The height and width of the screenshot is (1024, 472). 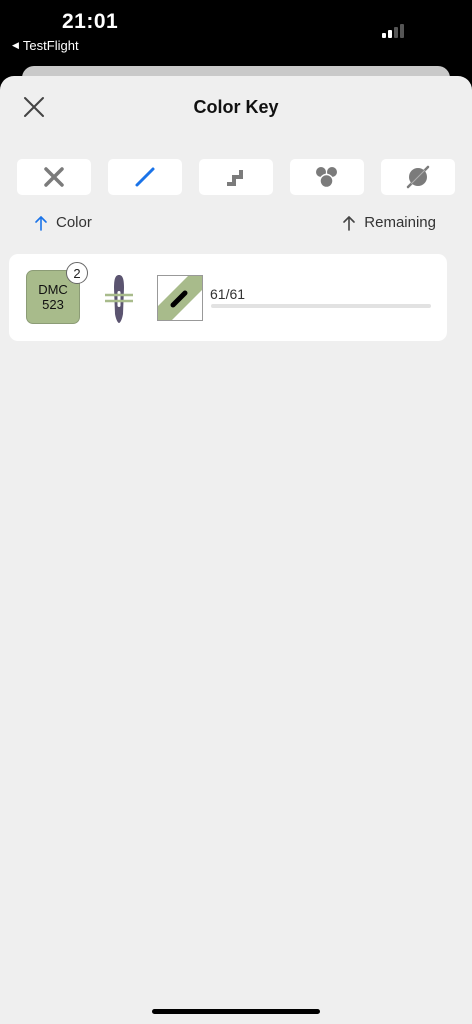 I want to click on sort-remaining-label: Remaining, so click(x=400, y=222).